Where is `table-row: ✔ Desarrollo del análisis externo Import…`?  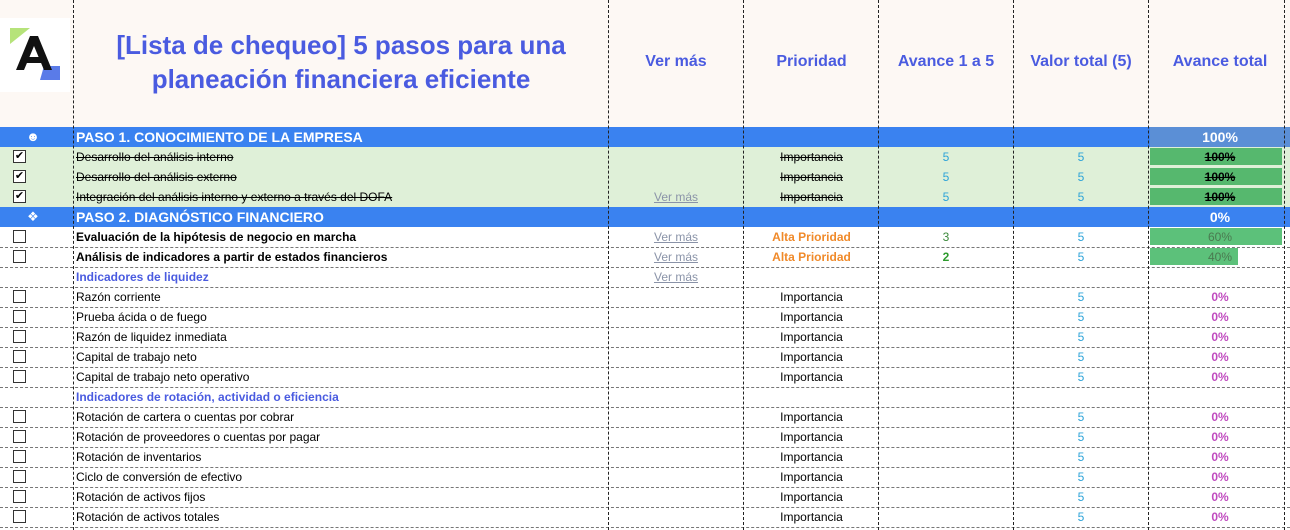
table-row: ✔ Desarrollo del análisis externo Import… is located at coordinates (645, 177).